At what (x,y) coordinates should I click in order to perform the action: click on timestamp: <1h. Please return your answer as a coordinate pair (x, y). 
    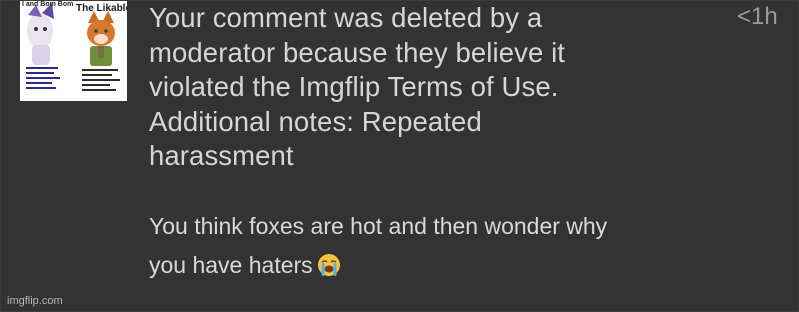
    Looking at the image, I should click on (757, 16).